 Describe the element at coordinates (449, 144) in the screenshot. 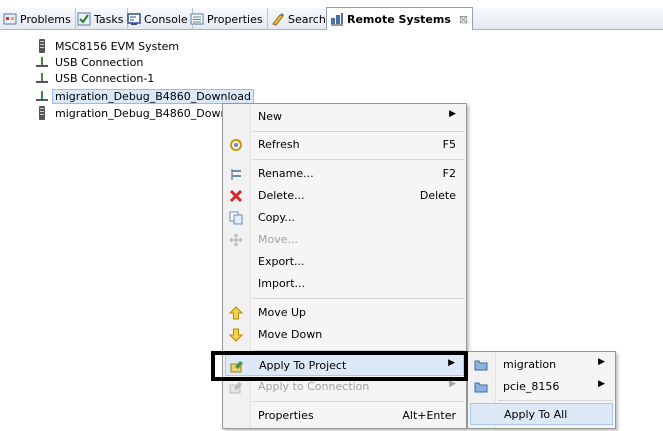

I see `shortcut-label: F5` at that location.